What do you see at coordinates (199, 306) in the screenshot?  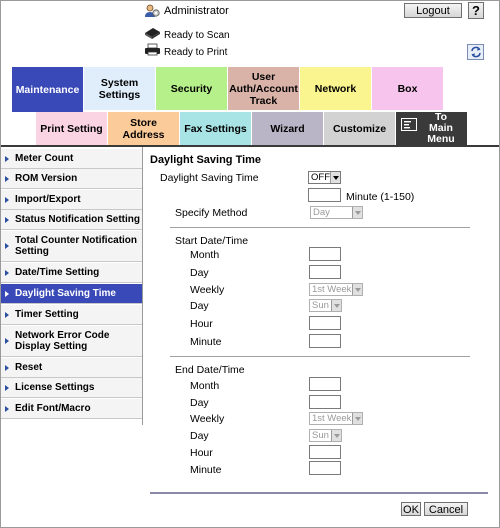 I see `start-dow-label: Day` at bounding box center [199, 306].